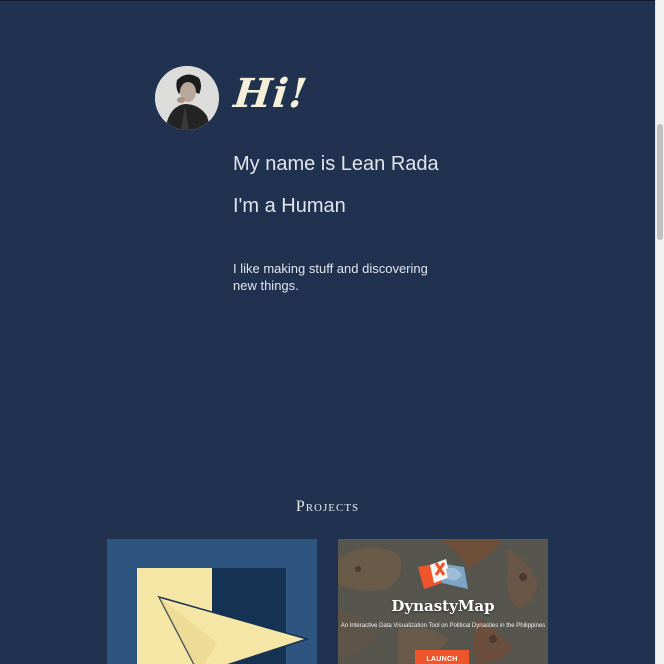  I want to click on paper-plane-icon, so click(212, 601).